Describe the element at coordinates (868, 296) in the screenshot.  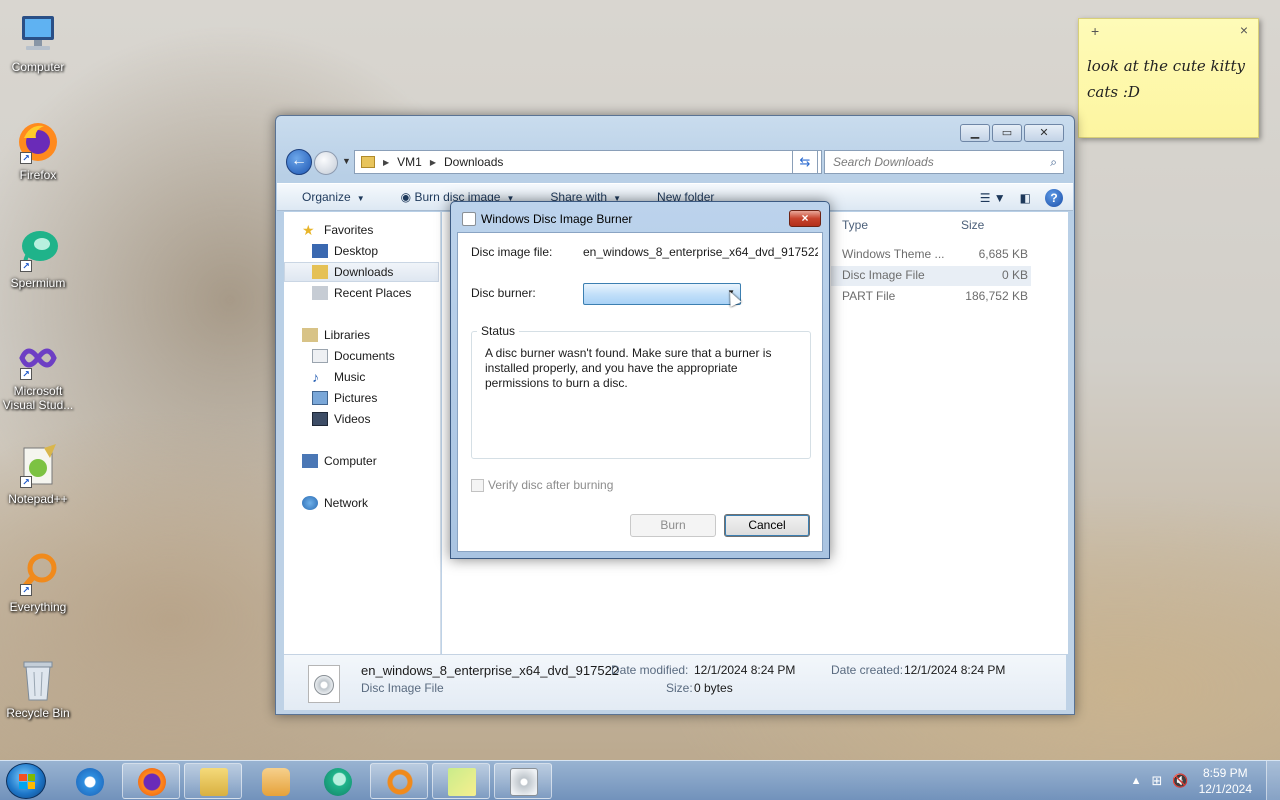
I see `file-type-cell: PART File` at that location.